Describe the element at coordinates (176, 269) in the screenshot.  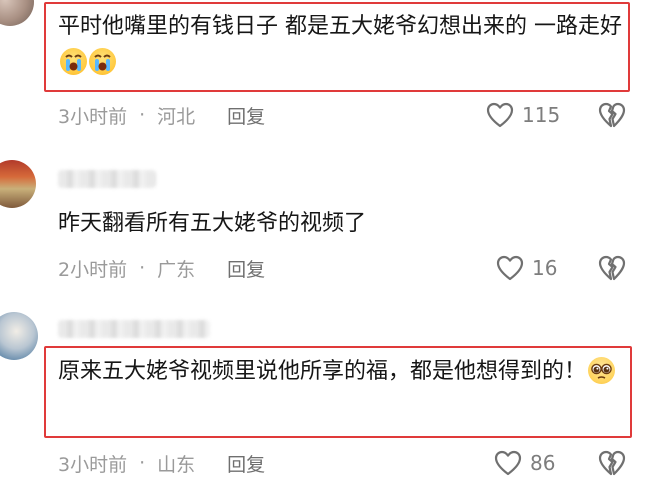
I see `comment-location: 广东` at that location.